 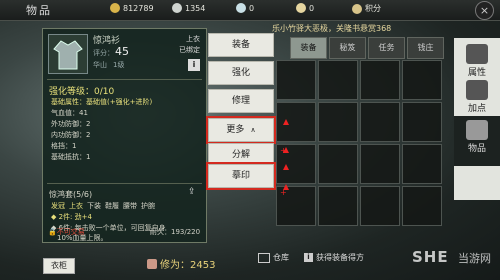 I want to click on item-sect: 华山, so click(x=100, y=65).